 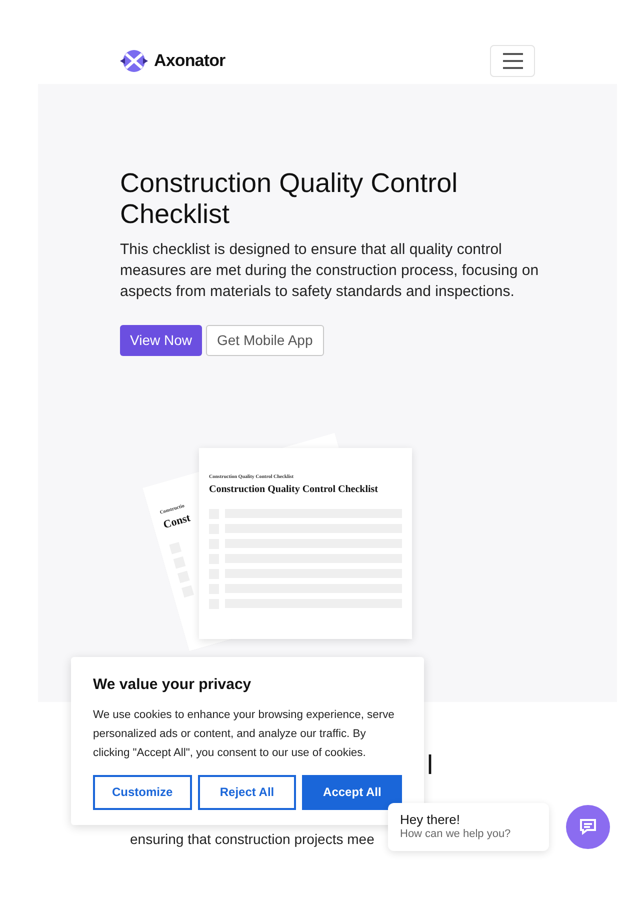 What do you see at coordinates (512, 61) in the screenshot?
I see `menu-button` at bounding box center [512, 61].